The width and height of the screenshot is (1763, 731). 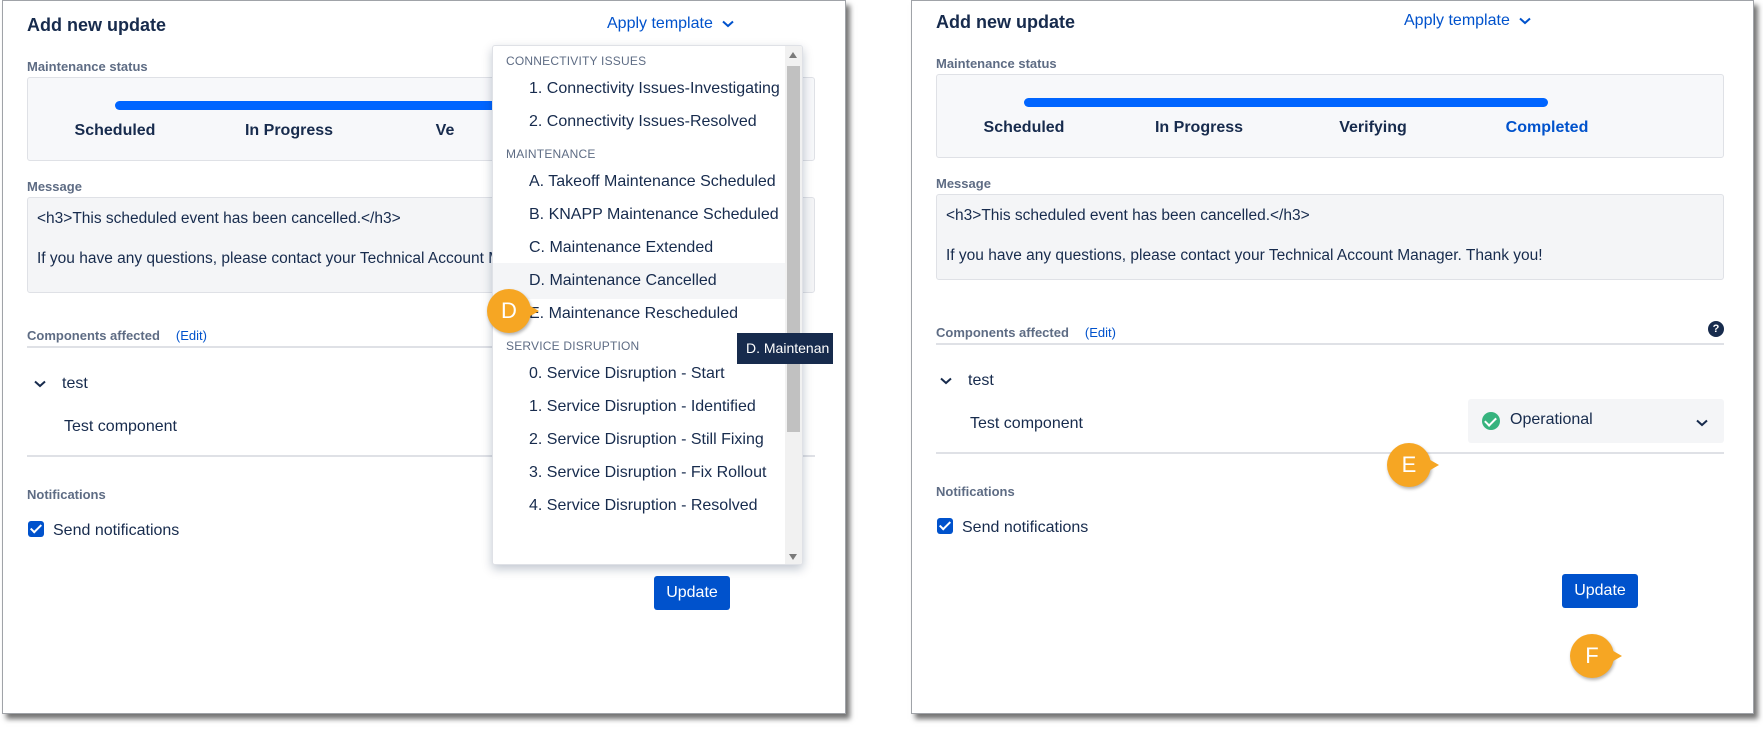 I want to click on callout-marker-d: D, so click(x=513, y=311).